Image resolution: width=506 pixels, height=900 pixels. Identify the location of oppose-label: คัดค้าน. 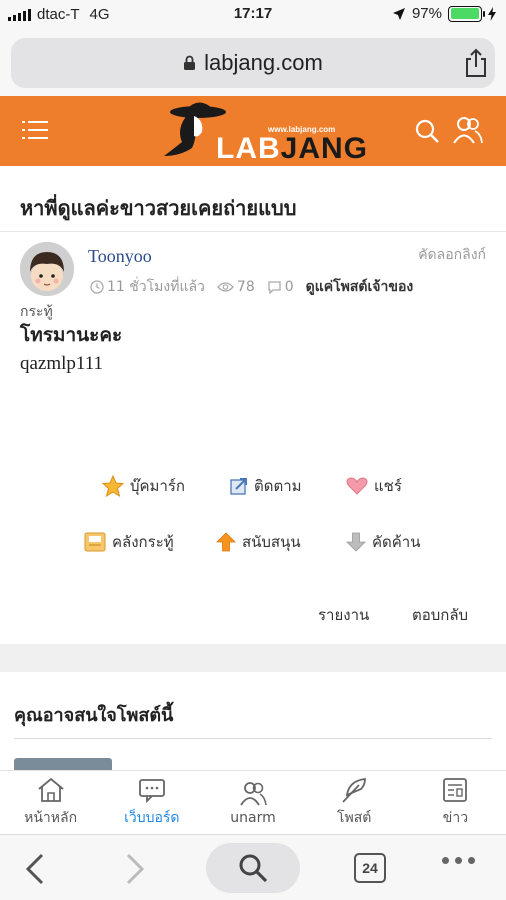
(396, 542).